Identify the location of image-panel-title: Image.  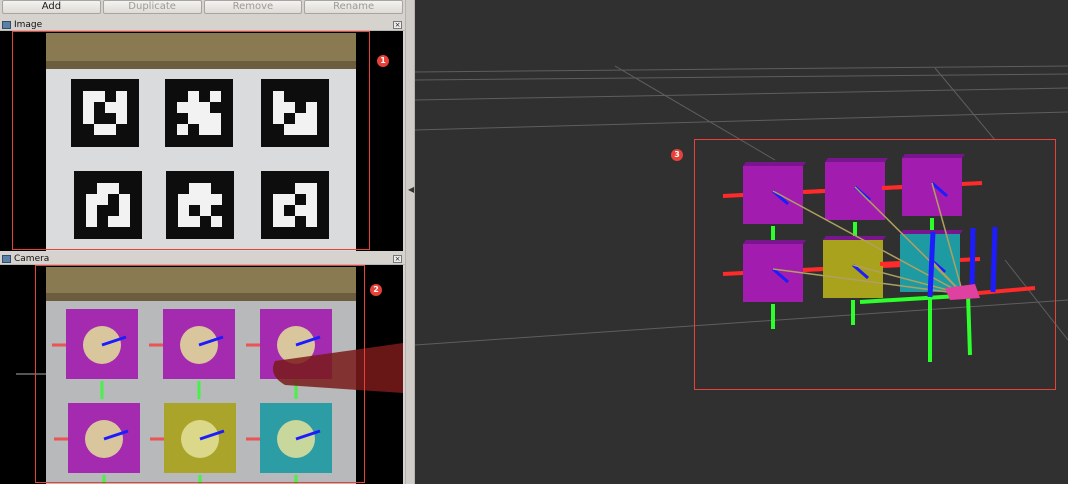
(28, 25).